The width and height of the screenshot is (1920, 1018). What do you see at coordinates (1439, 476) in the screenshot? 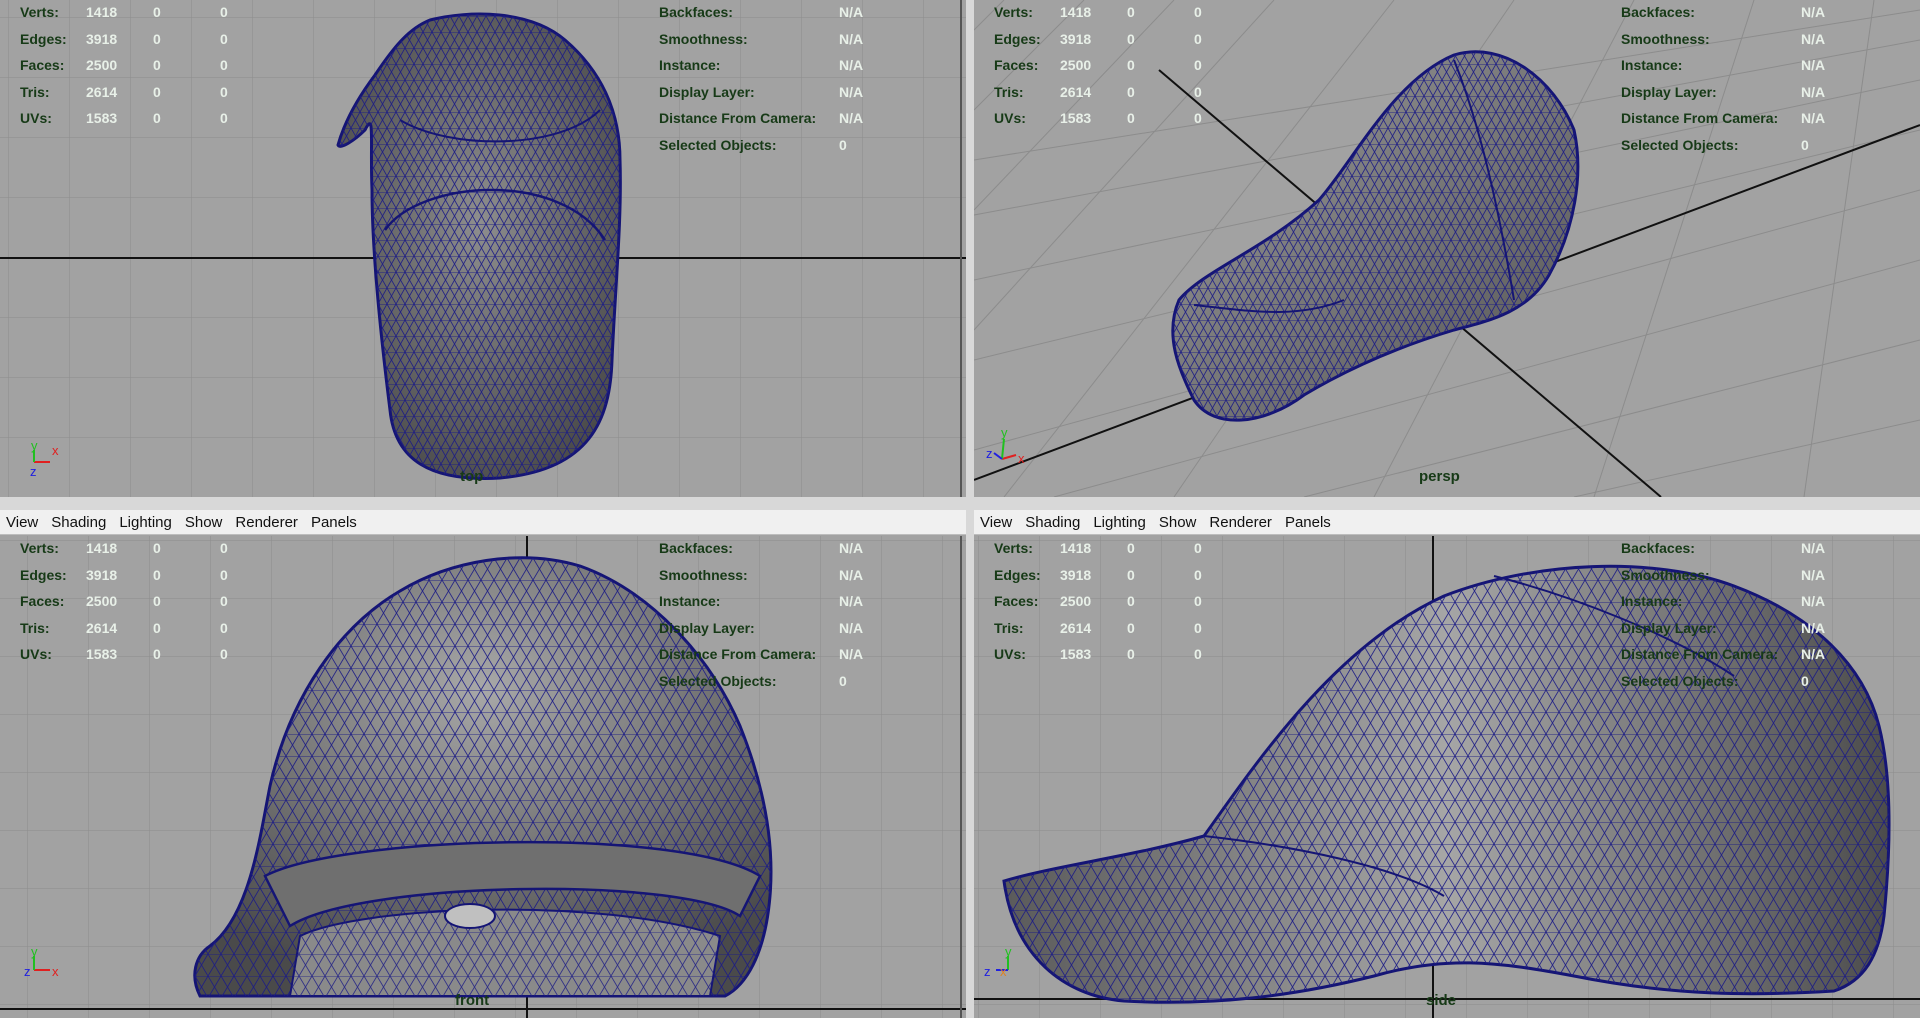
I see `camera-label-persp: persp` at bounding box center [1439, 476].